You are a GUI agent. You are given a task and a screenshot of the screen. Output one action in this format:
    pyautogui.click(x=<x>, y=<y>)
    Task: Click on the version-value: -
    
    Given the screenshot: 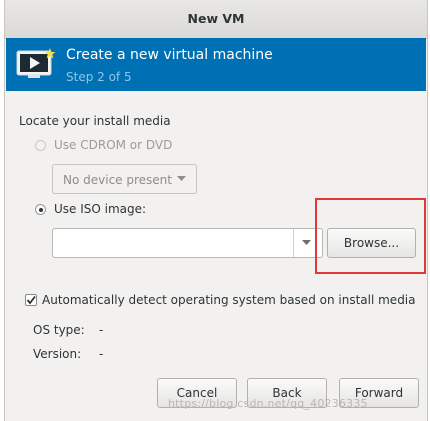 What is the action you would take?
    pyautogui.click(x=101, y=354)
    